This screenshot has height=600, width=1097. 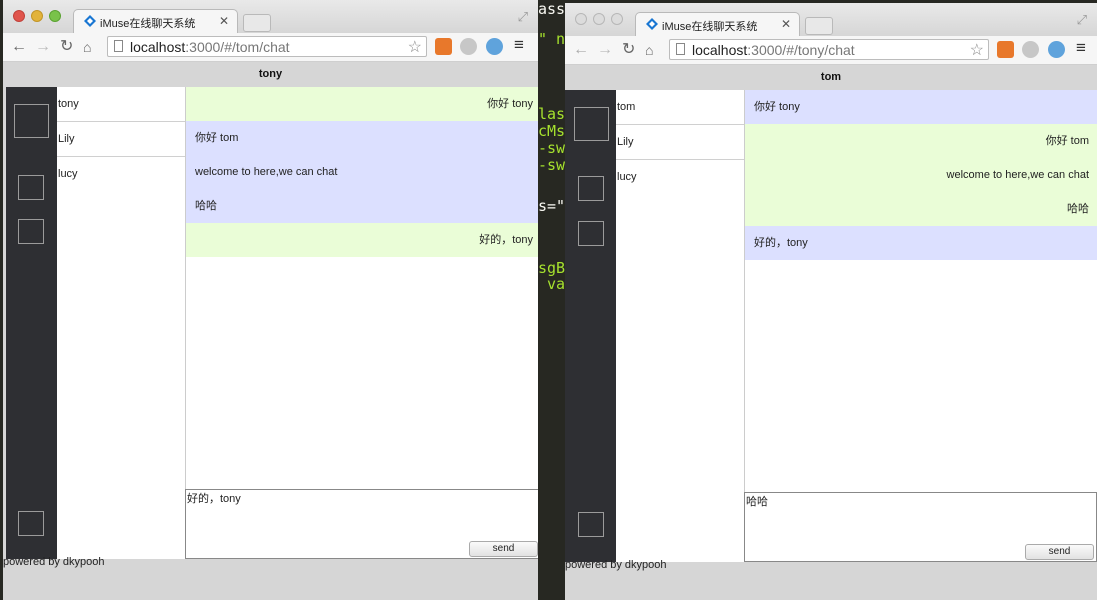 I want to click on url-text: localhost:3000/#/tony/chat, so click(x=773, y=50).